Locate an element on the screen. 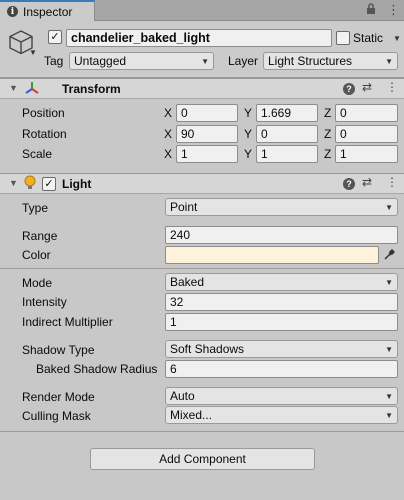 This screenshot has height=500, width=404. layer-dropdown: Light Structures ▼ is located at coordinates (330, 61).